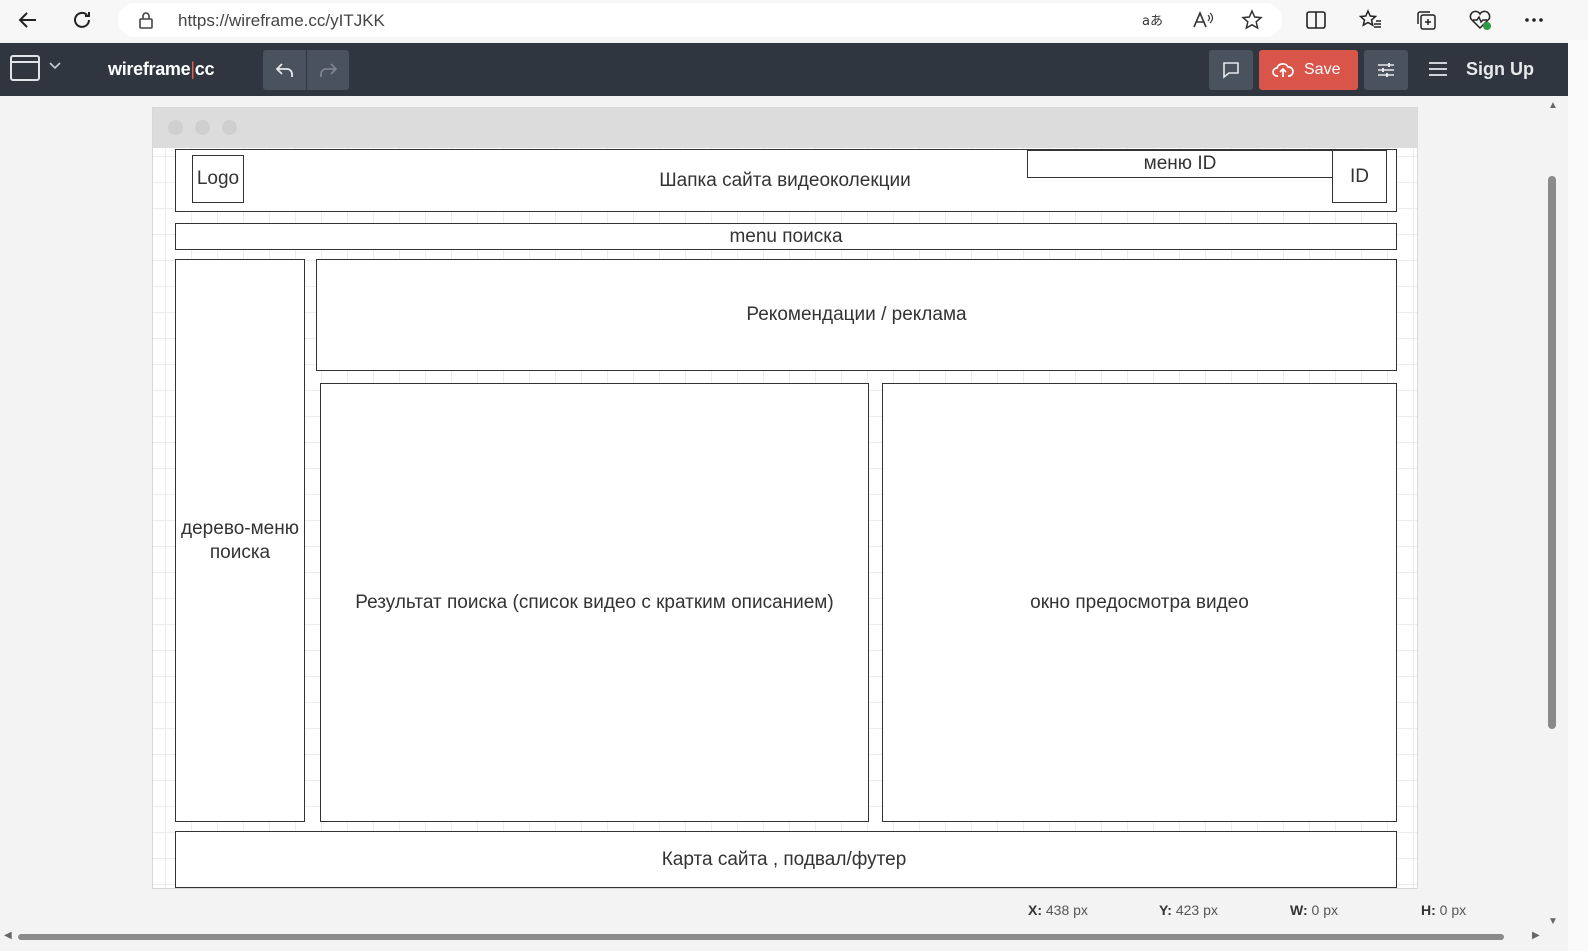  I want to click on back-icon, so click(28, 20).